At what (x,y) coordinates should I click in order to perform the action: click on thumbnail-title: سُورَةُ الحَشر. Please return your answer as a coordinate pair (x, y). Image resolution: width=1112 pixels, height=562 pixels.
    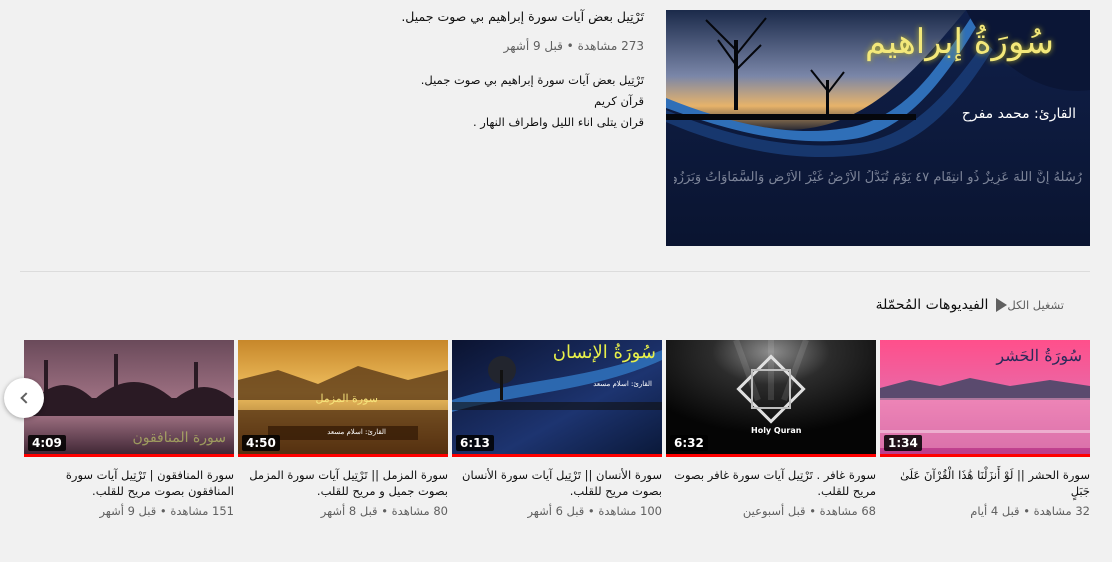
    Looking at the image, I should click on (1039, 355).